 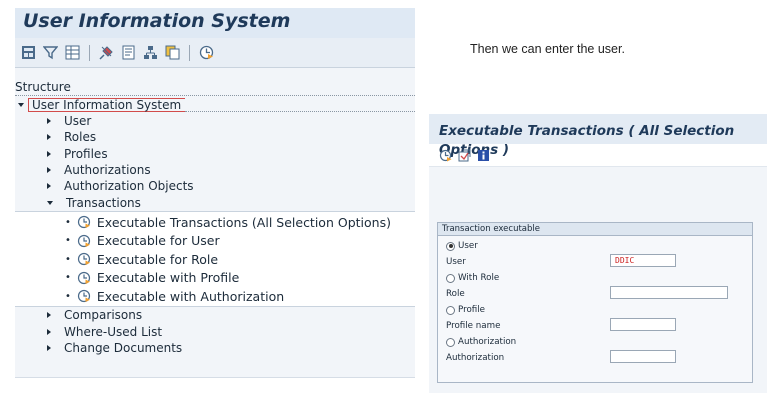 What do you see at coordinates (547, 49) in the screenshot?
I see `caption-text: Then we can enter the user.` at bounding box center [547, 49].